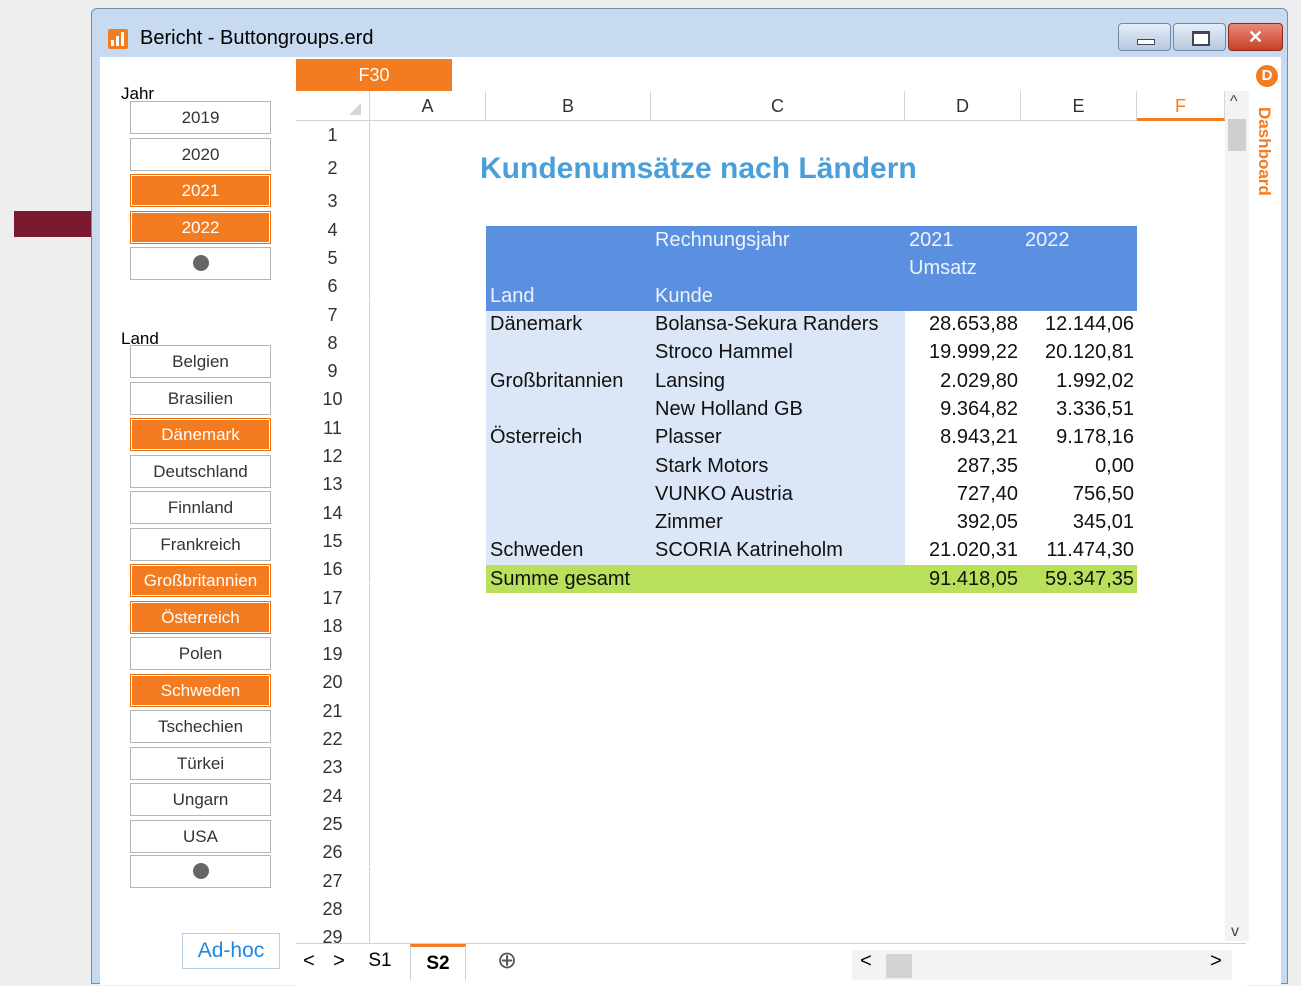  Describe the element at coordinates (333, 343) in the screenshot. I see `row-header: 8` at that location.